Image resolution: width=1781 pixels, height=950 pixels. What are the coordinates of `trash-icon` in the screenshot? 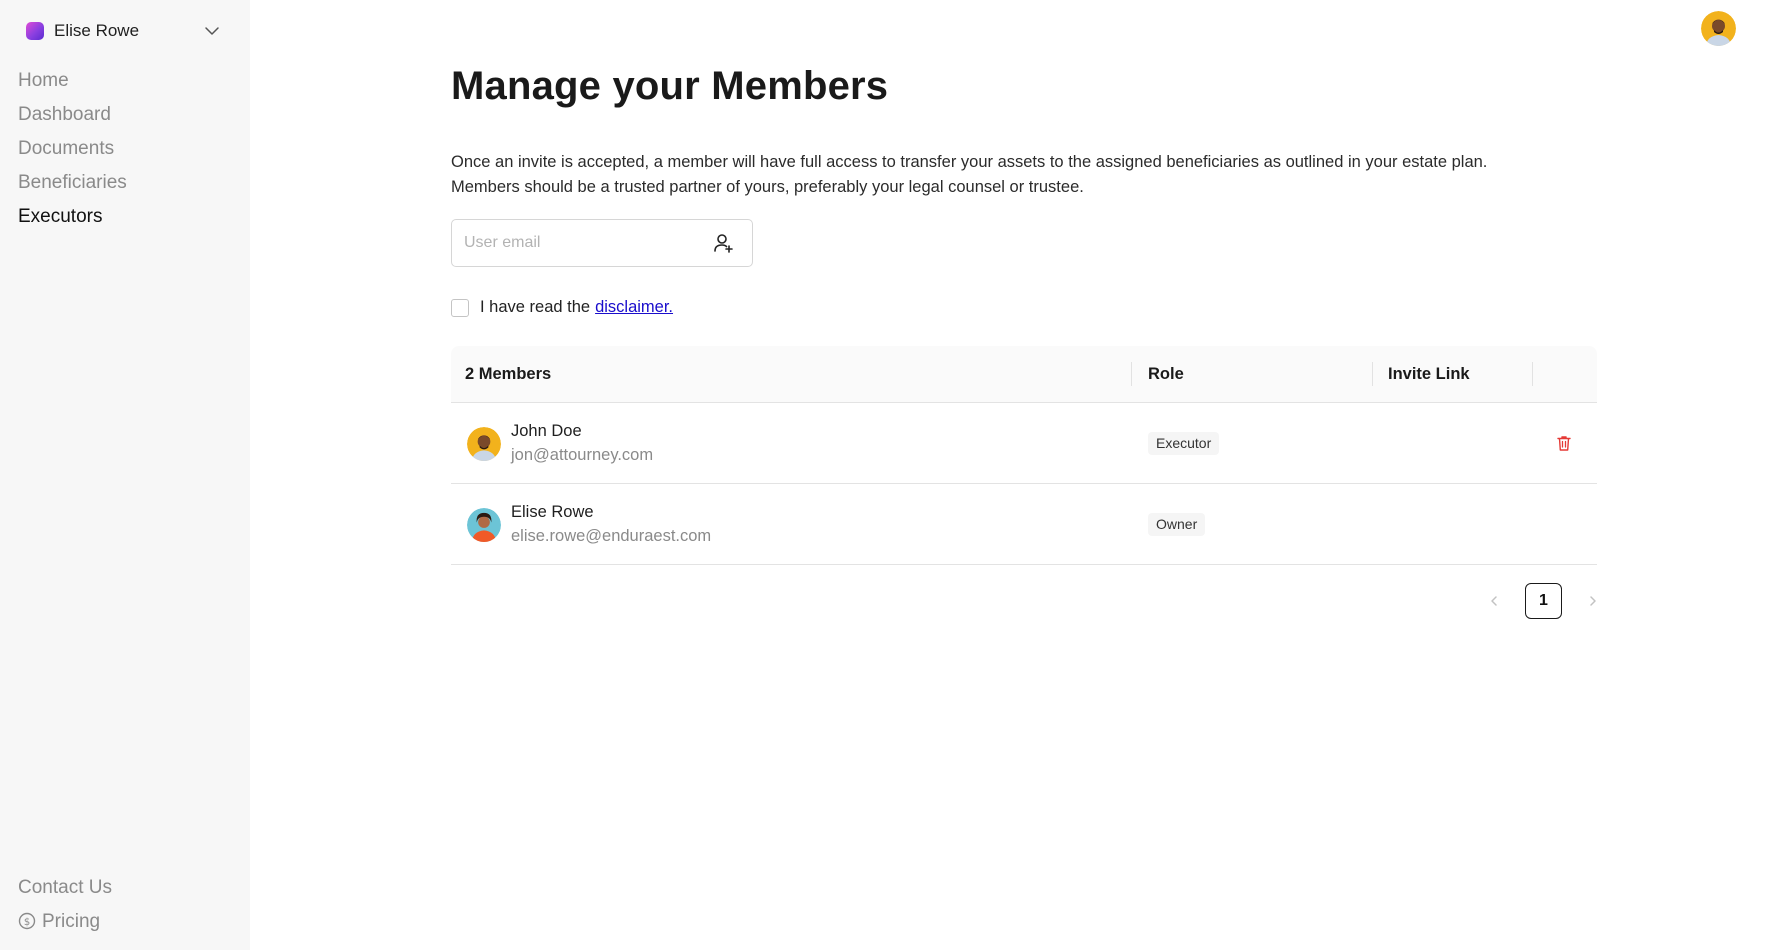 It's located at (1564, 443).